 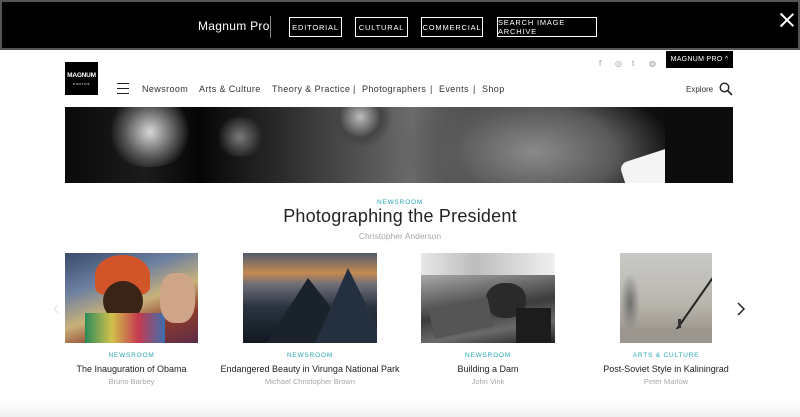 I want to click on nav-newsroom: Newsroom, so click(x=165, y=89).